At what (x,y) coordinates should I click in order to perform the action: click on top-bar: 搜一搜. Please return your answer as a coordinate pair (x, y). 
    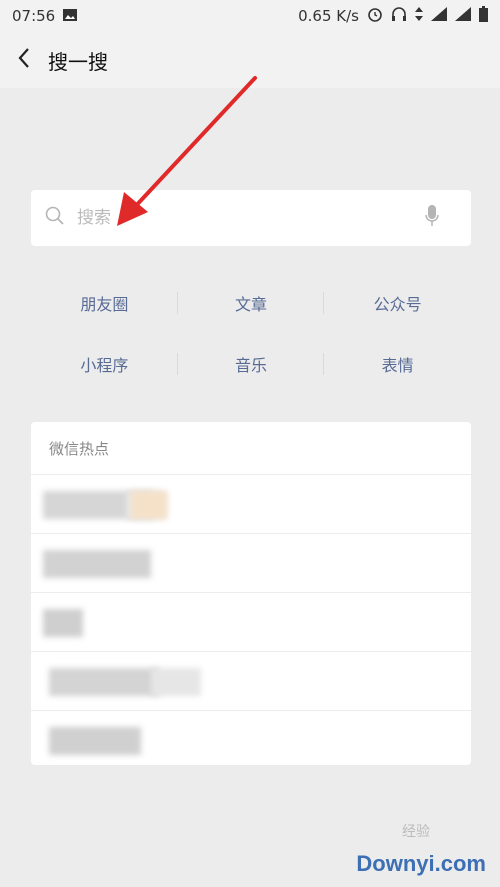
    Looking at the image, I should click on (250, 60).